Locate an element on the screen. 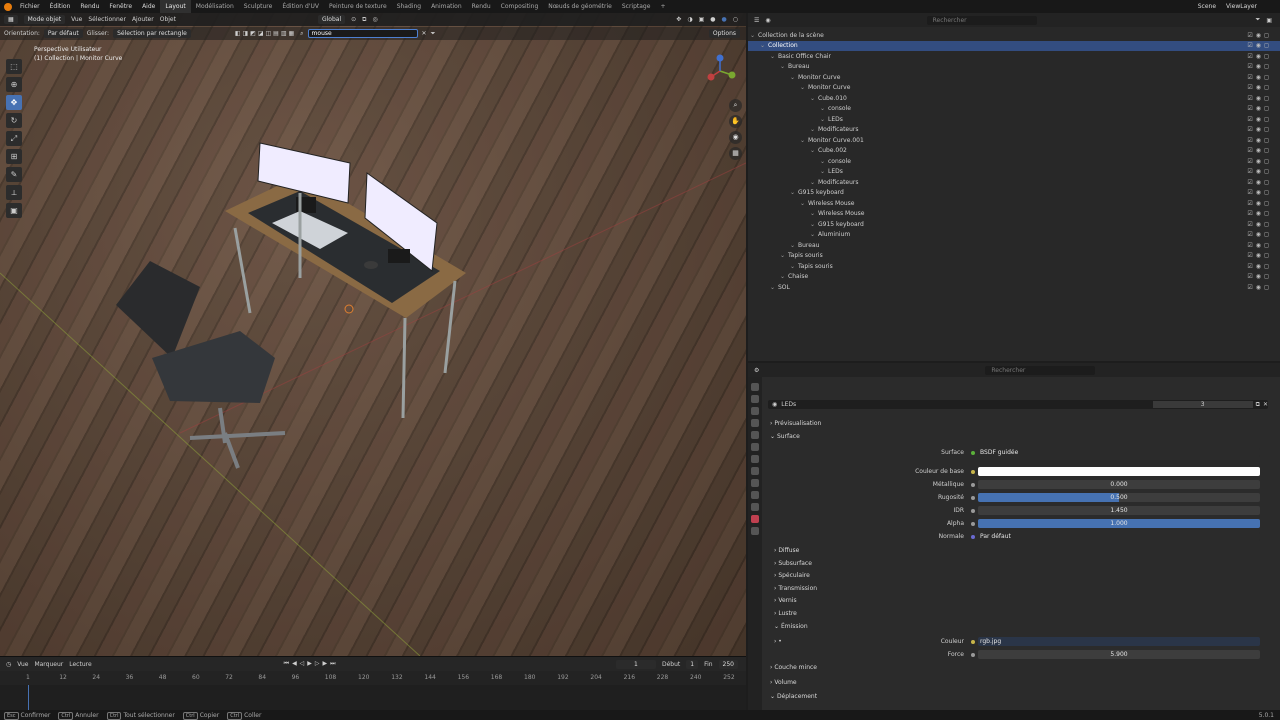 Image resolution: width=1280 pixels, height=720 pixels. outliner-row: ⌄ G915 keyboard ☑◉◻ is located at coordinates (1014, 224).